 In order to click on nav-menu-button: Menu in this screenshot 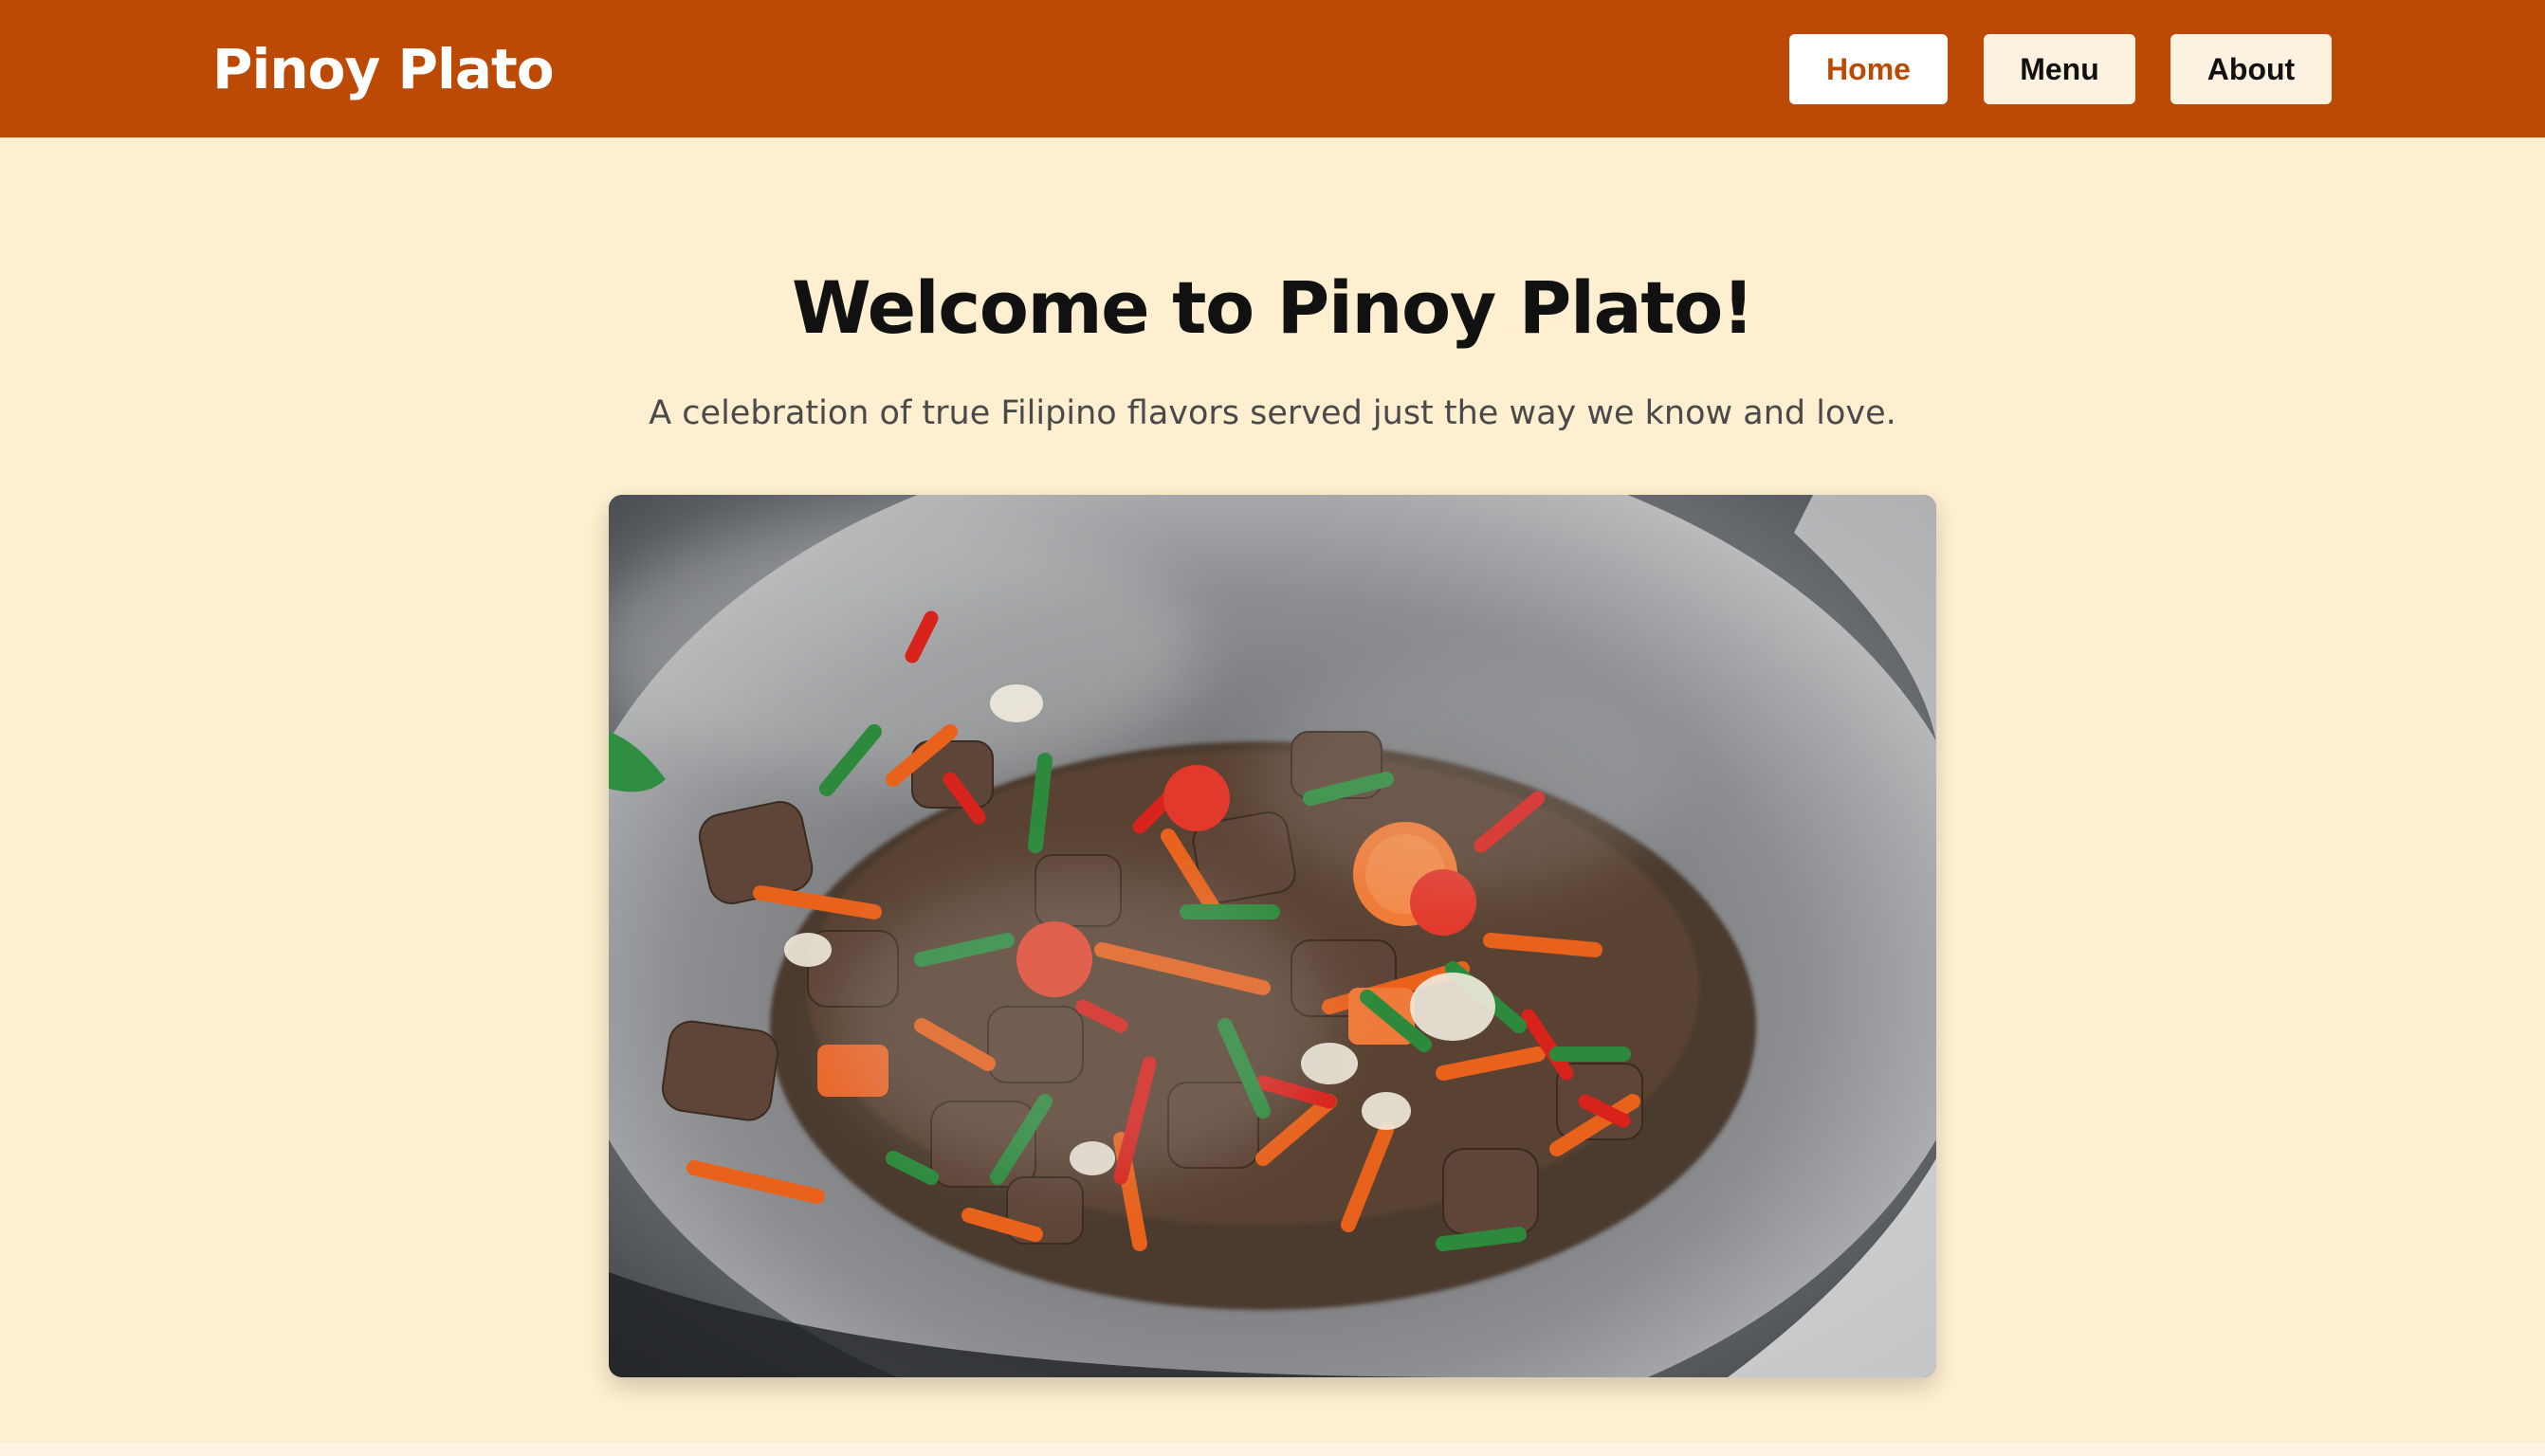, I will do `click(2059, 69)`.